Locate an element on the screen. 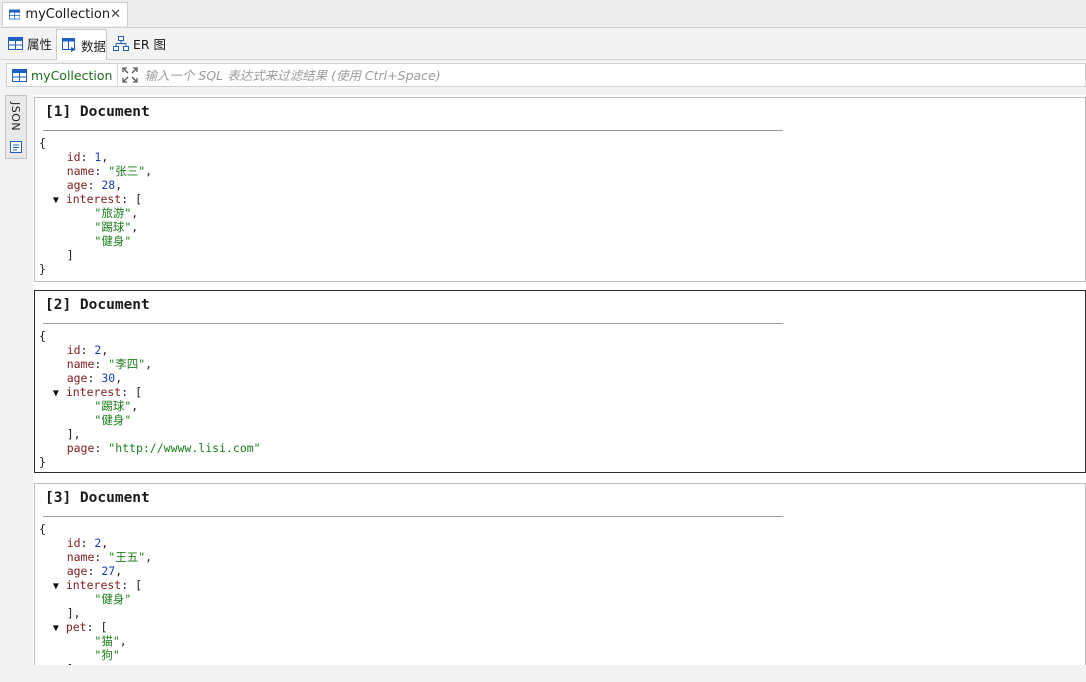  filter-collection: myCollection is located at coordinates (63, 75).